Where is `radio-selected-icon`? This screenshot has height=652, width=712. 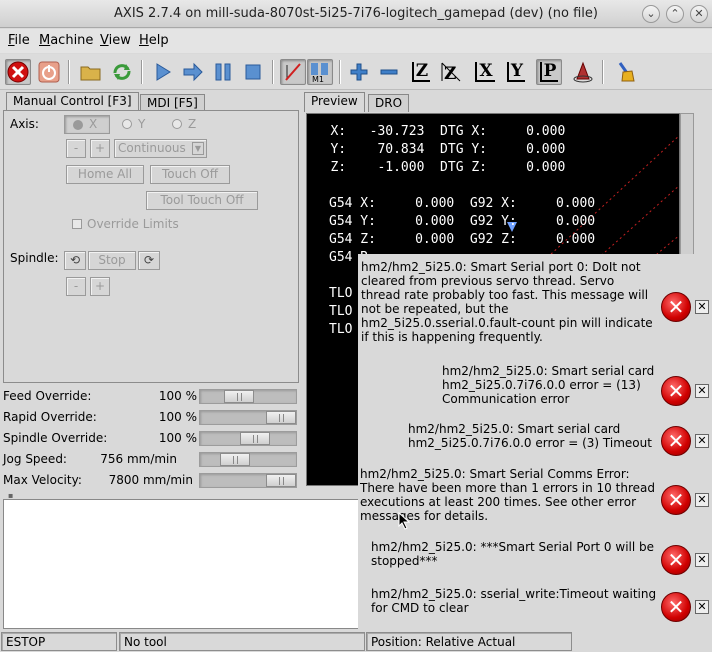 radio-selected-icon is located at coordinates (78, 125).